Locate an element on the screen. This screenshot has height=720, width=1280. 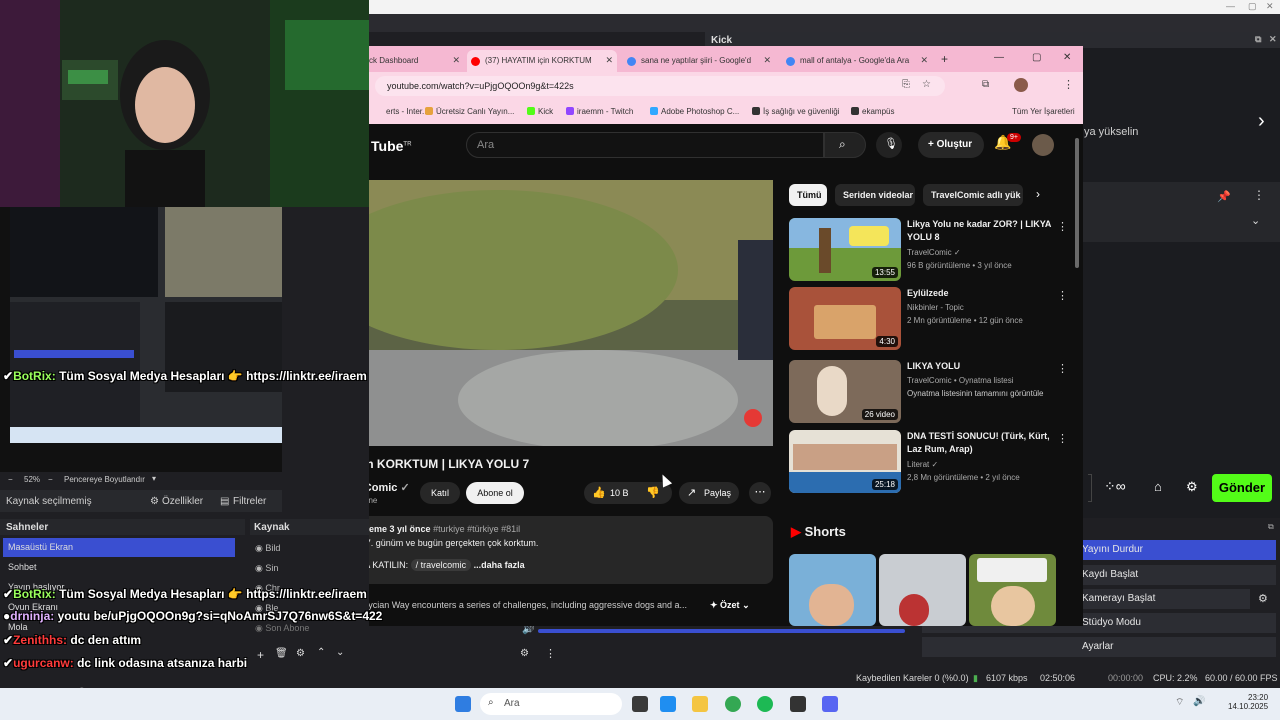
taskbar-search: Ara is located at coordinates (551, 704).